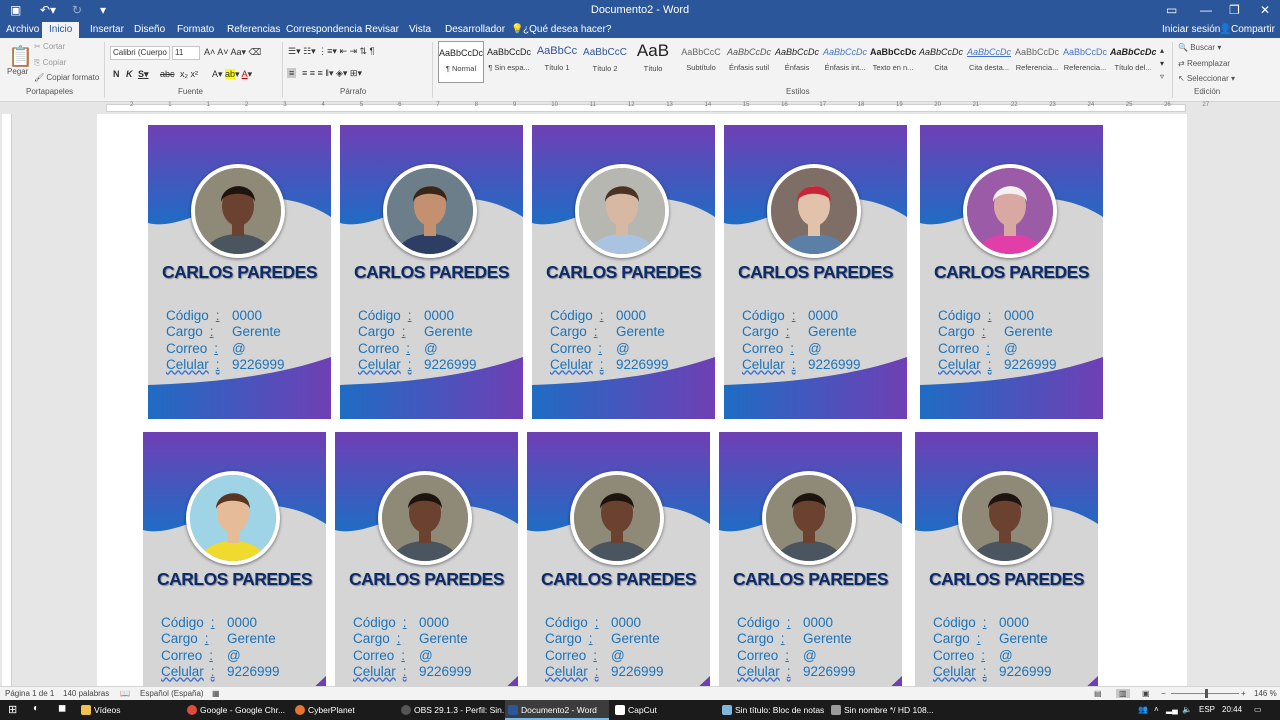 The height and width of the screenshot is (720, 1280). I want to click on tab-insertar: Insertar, so click(107, 29).